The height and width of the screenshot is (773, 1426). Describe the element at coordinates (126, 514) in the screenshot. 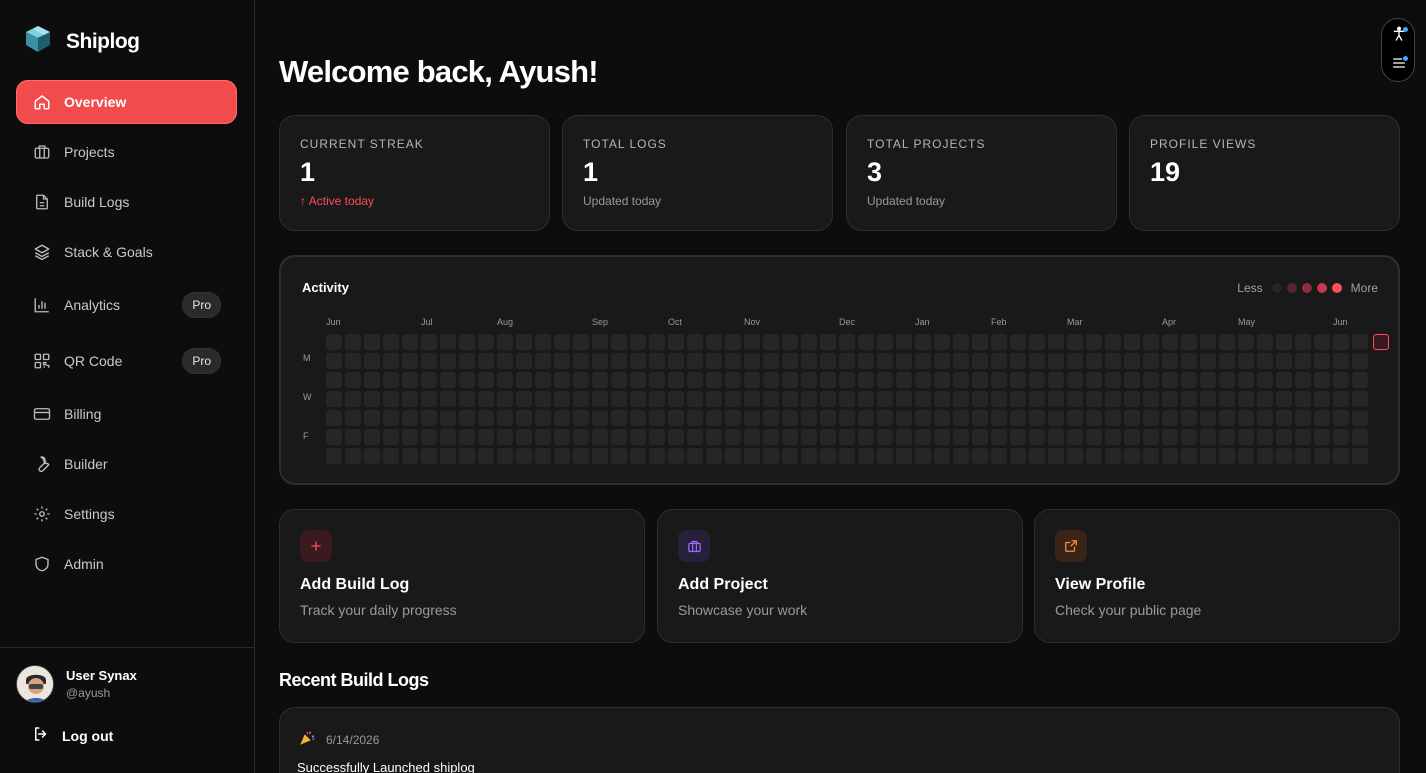

I see `sidebar-item-settings: Settings` at that location.